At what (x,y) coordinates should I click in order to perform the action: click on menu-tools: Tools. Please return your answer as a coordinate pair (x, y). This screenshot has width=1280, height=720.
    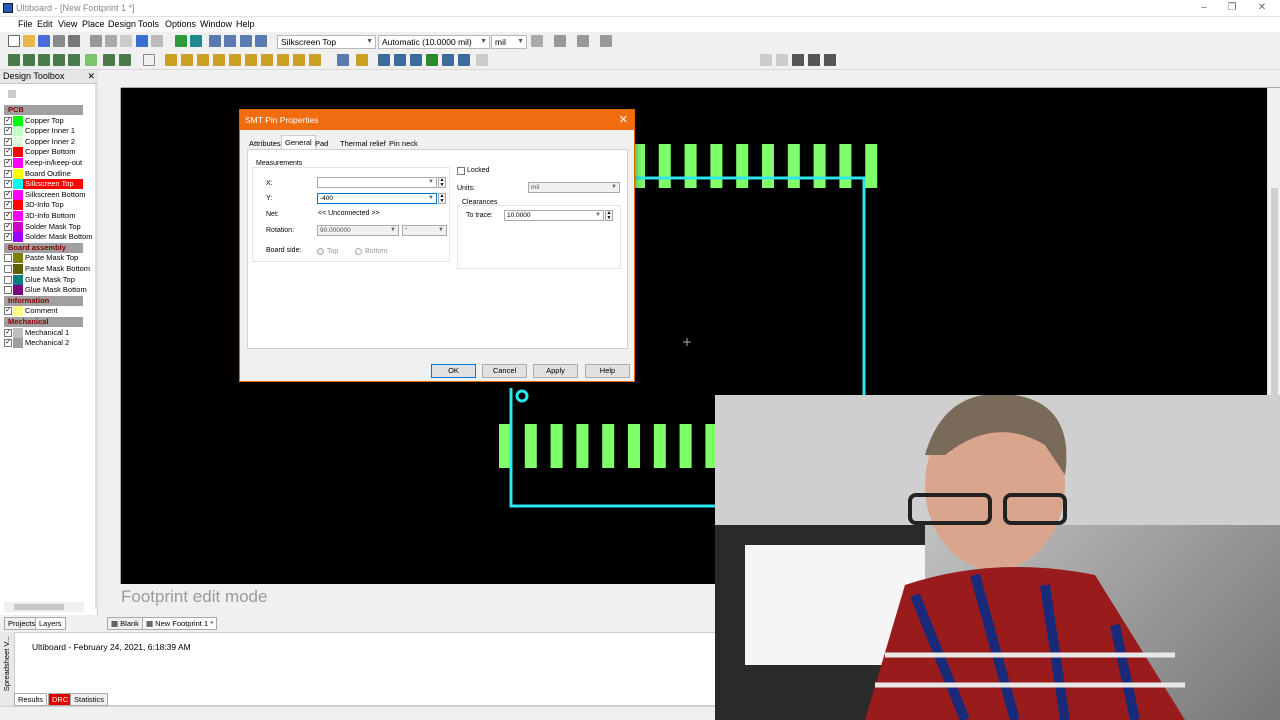
    Looking at the image, I should click on (148, 24).